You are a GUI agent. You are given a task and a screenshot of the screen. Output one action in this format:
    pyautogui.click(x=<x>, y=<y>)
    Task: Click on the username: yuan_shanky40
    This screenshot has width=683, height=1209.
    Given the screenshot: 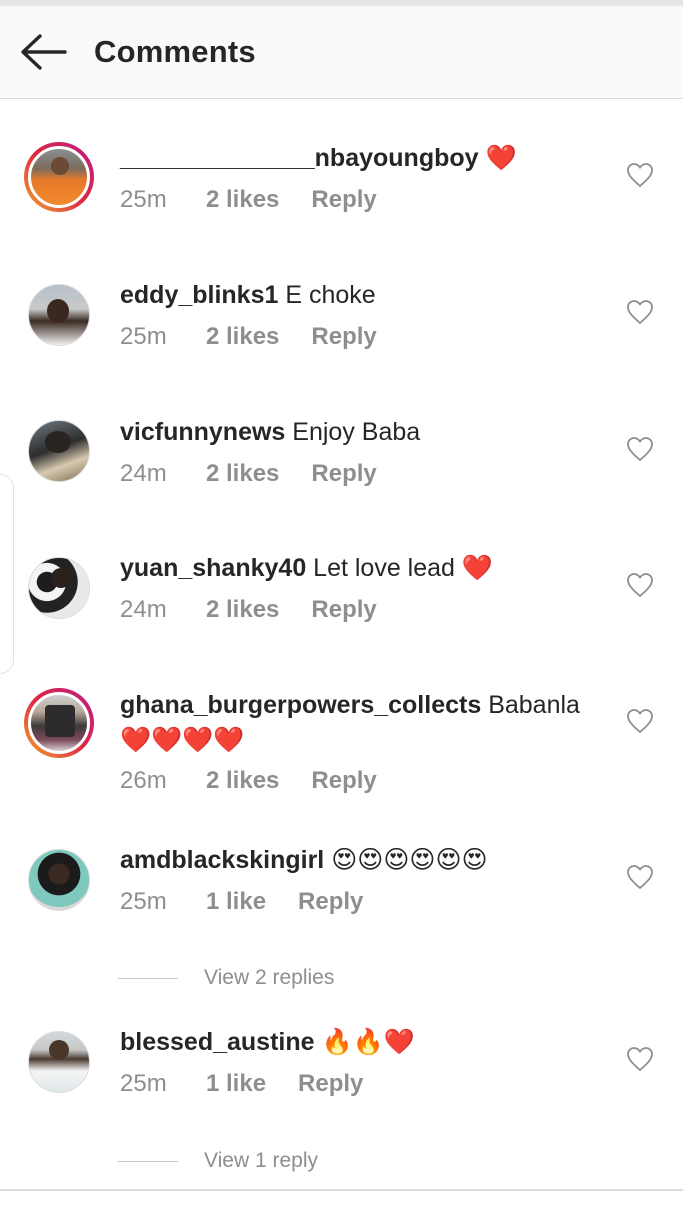 What is the action you would take?
    pyautogui.click(x=213, y=568)
    